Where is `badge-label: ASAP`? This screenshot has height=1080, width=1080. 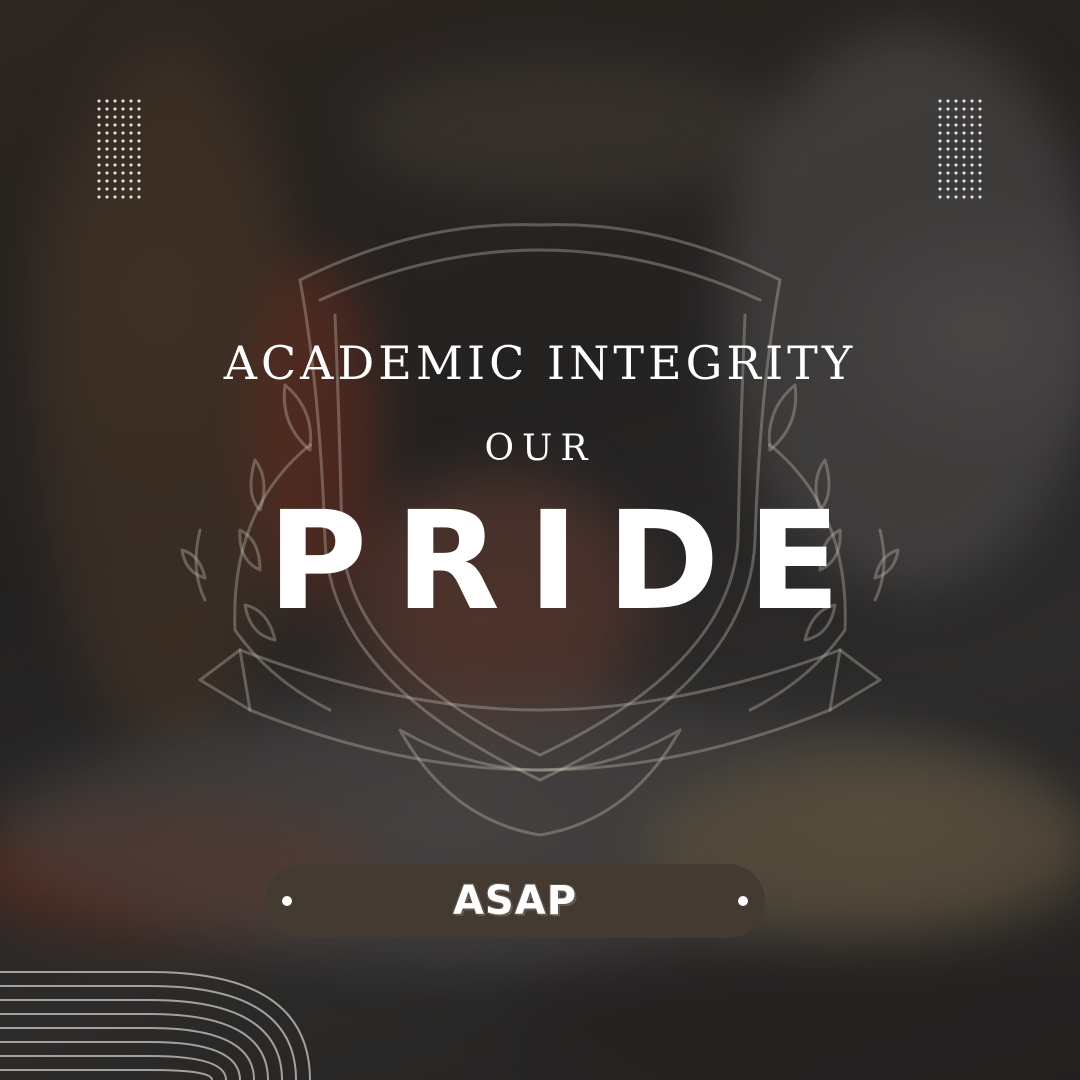
badge-label: ASAP is located at coordinates (515, 901).